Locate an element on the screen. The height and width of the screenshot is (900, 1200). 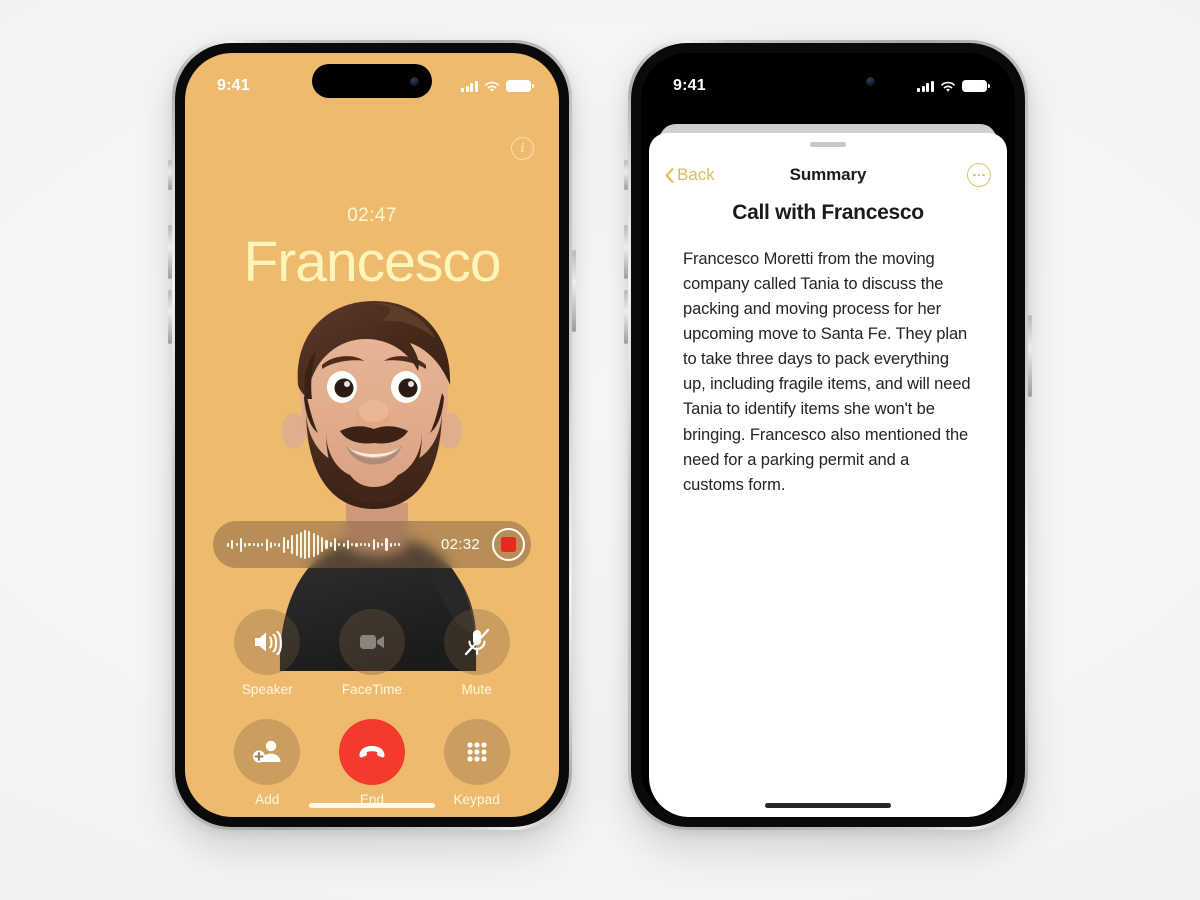
facetime-button-circle is located at coordinates (371, 642).